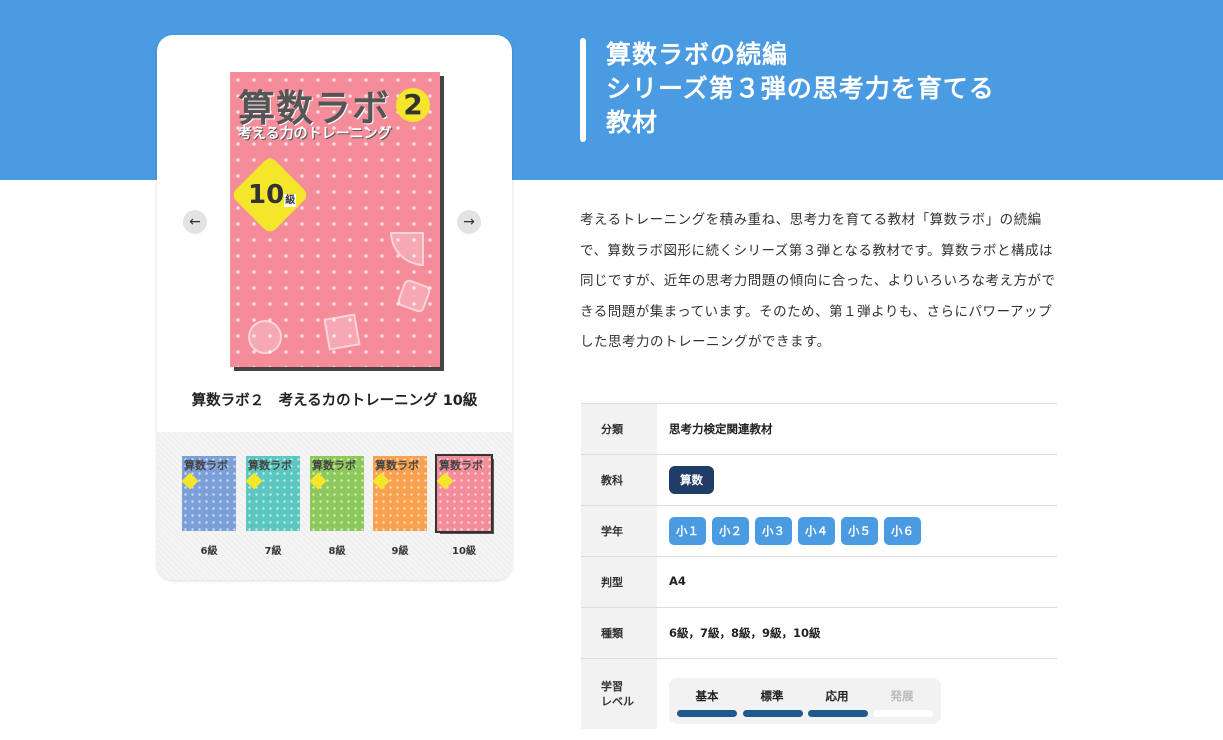  I want to click on thumbnail-label: 9級, so click(400, 551).